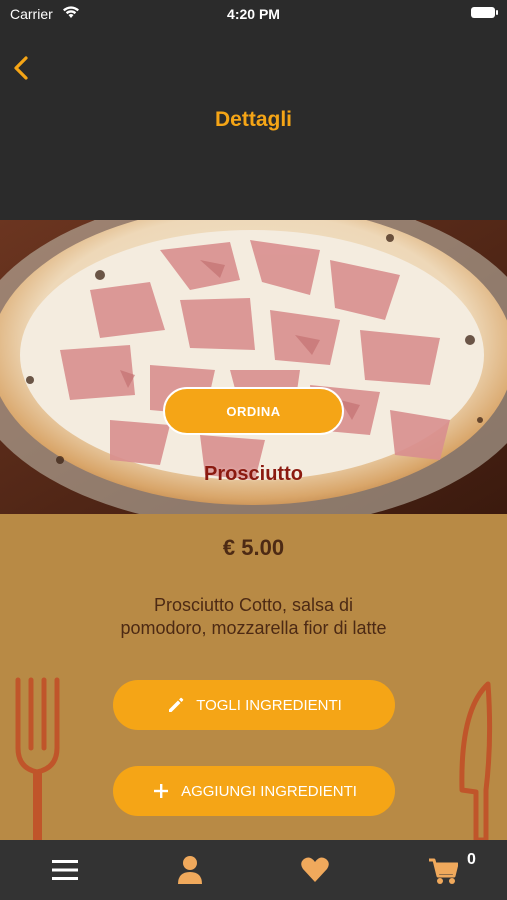 This screenshot has height=900, width=507. I want to click on cart-icon, so click(443, 870).